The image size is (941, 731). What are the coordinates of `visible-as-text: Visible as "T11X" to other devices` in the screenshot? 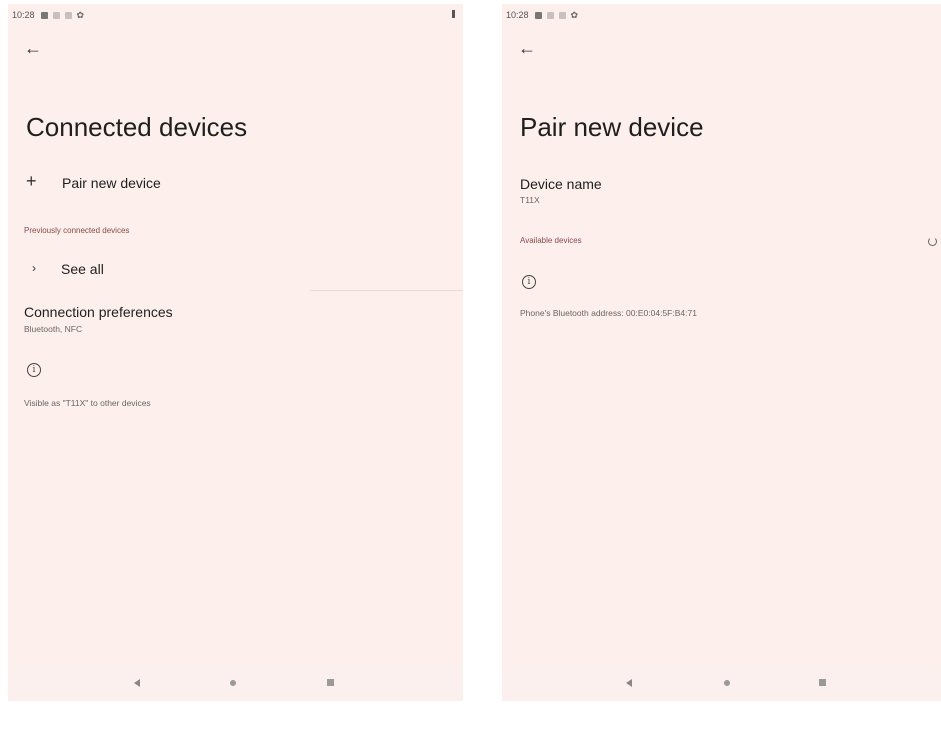 It's located at (87, 403).